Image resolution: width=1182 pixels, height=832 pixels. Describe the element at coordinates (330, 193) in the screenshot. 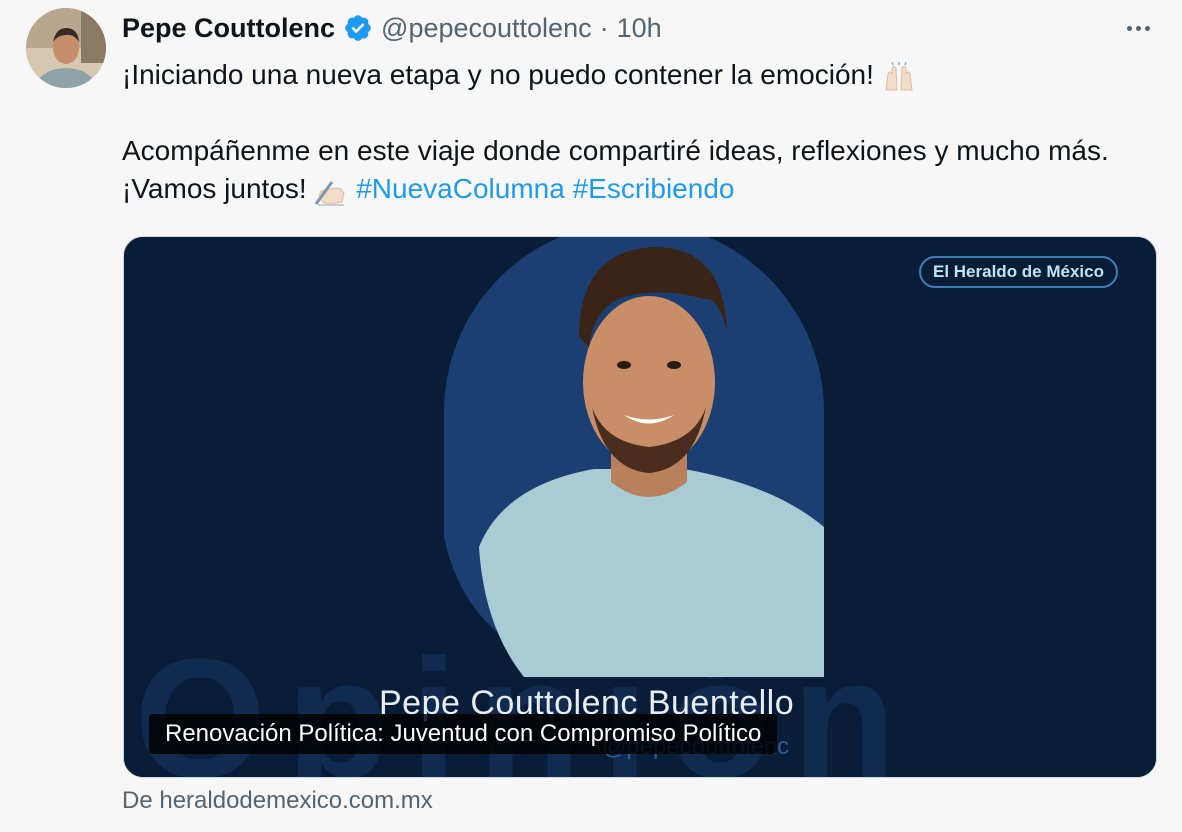

I see `writing-hand-emoji` at that location.